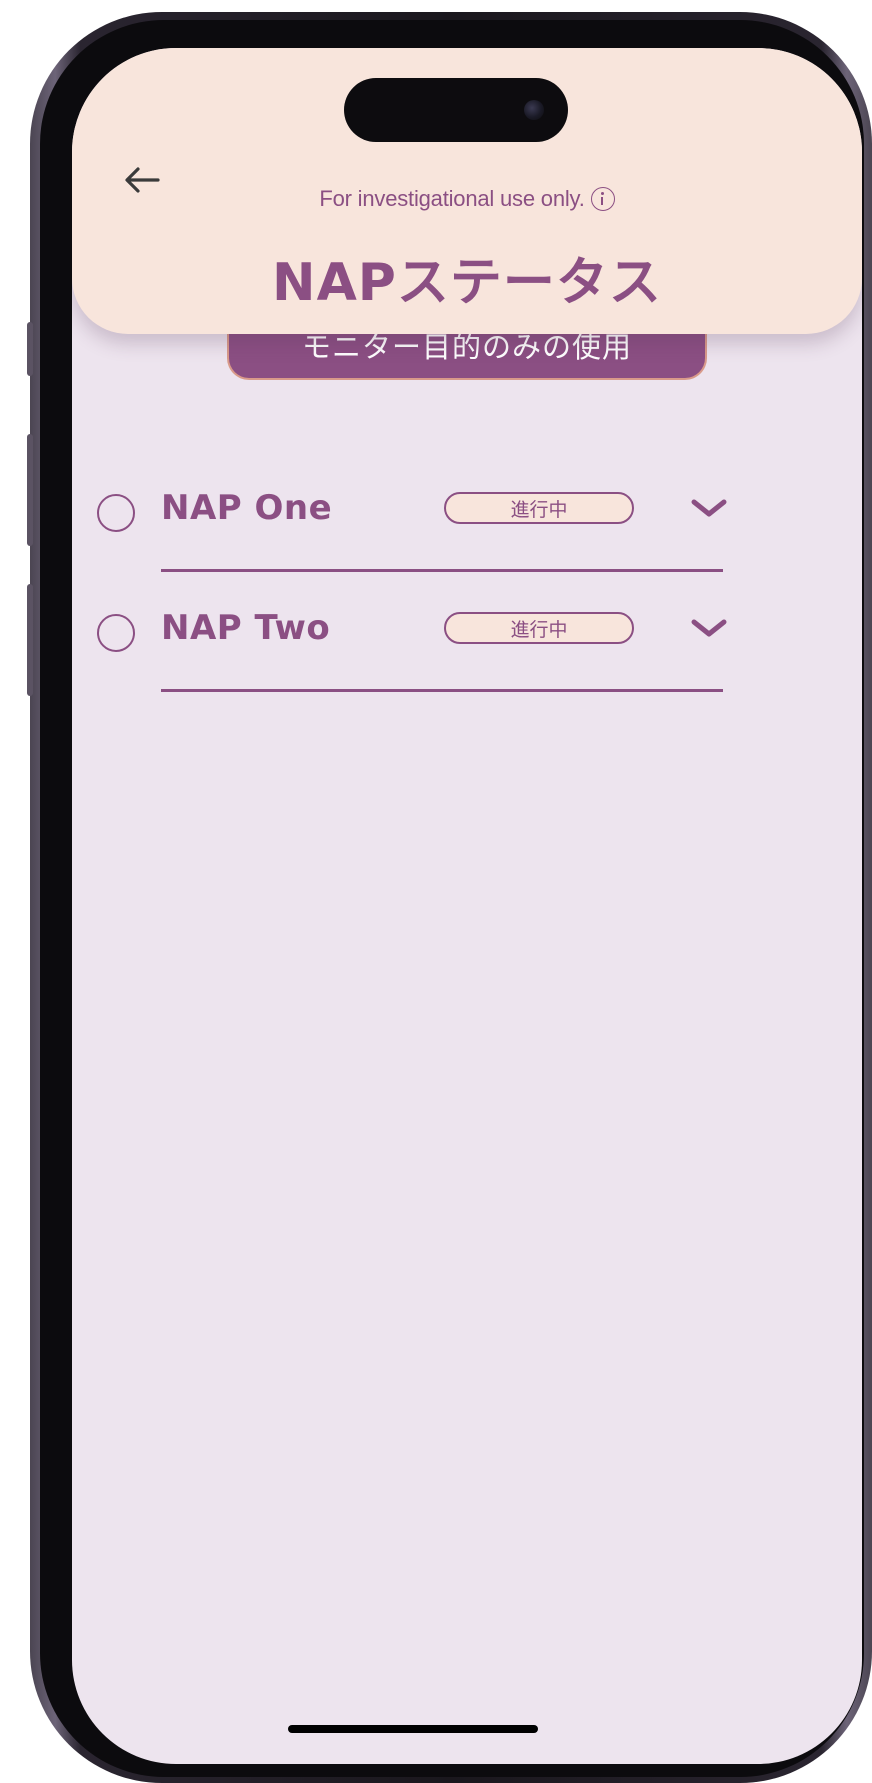 The width and height of the screenshot is (872, 1783). I want to click on info-circle-icon, so click(602, 199).